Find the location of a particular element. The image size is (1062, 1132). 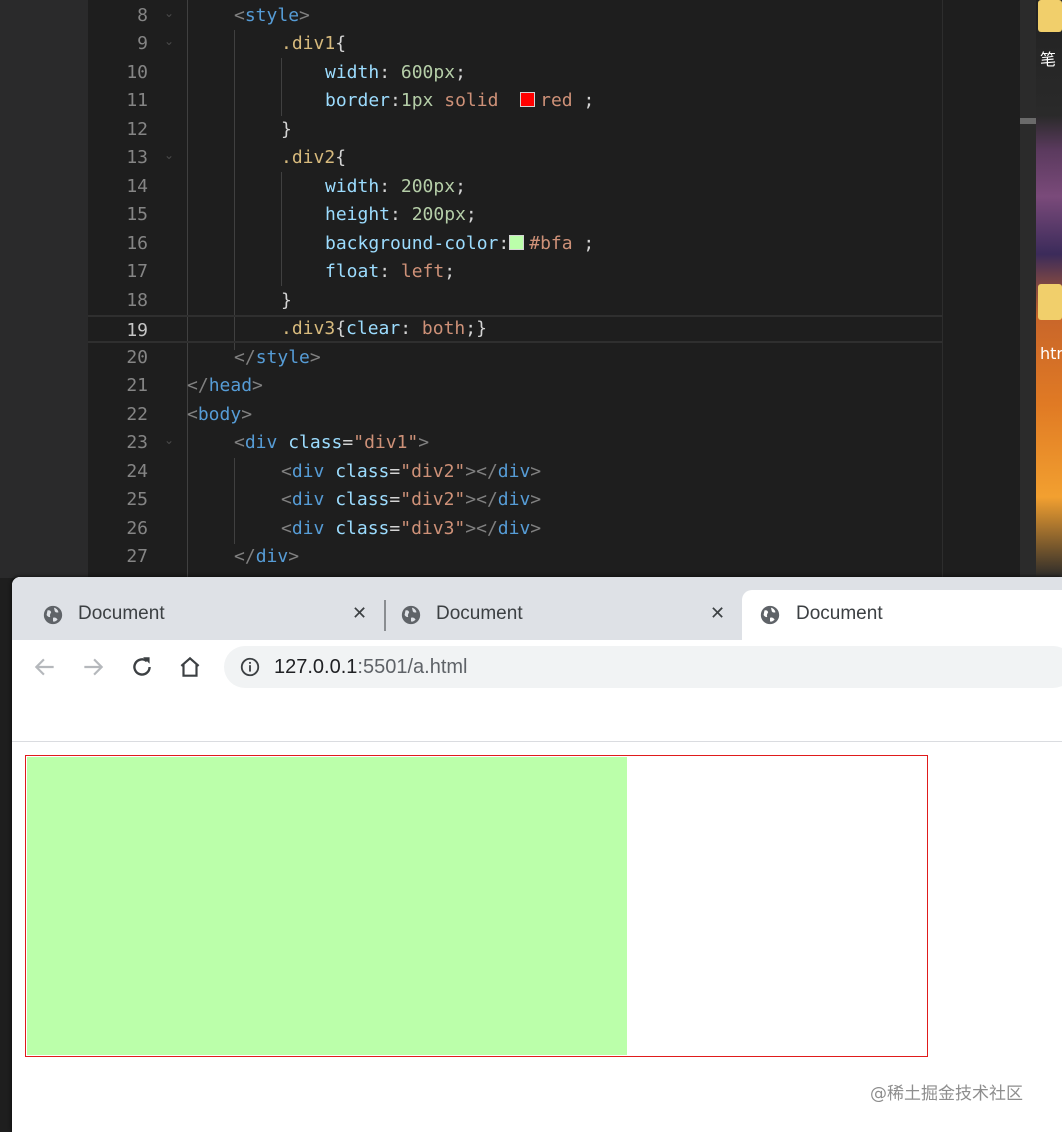

code-line-current: 19 .div3{clear: both;} is located at coordinates (515, 329).